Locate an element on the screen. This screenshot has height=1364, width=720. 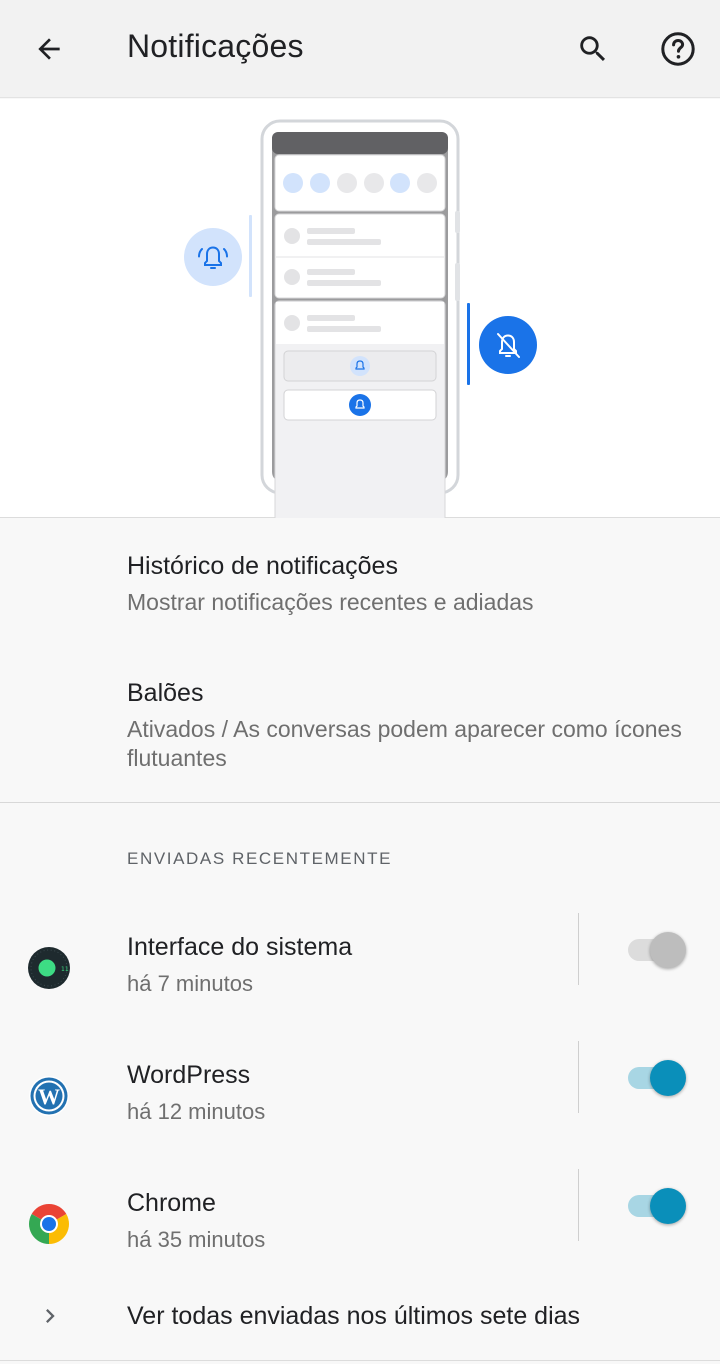
see-all-recent-item: Ver todas enviadas nos últimos sete dias is located at coordinates (360, 1319).